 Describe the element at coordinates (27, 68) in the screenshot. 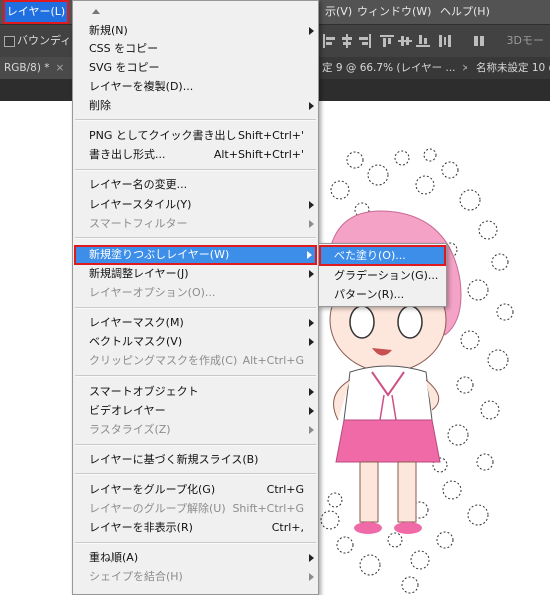

I see `tab-document-1-label: RGB/8) *` at that location.